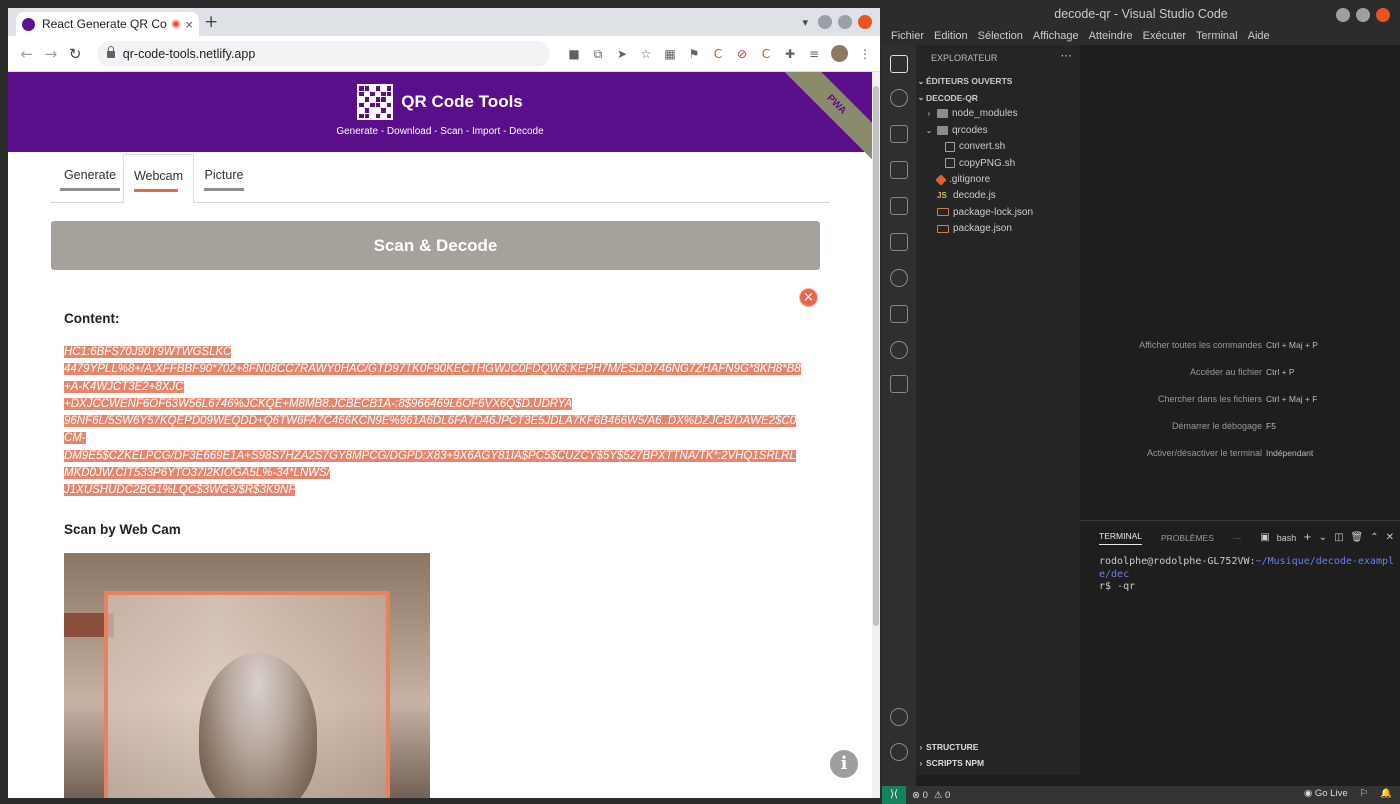 The width and height of the screenshot is (1400, 804). I want to click on account-icon, so click(899, 717).